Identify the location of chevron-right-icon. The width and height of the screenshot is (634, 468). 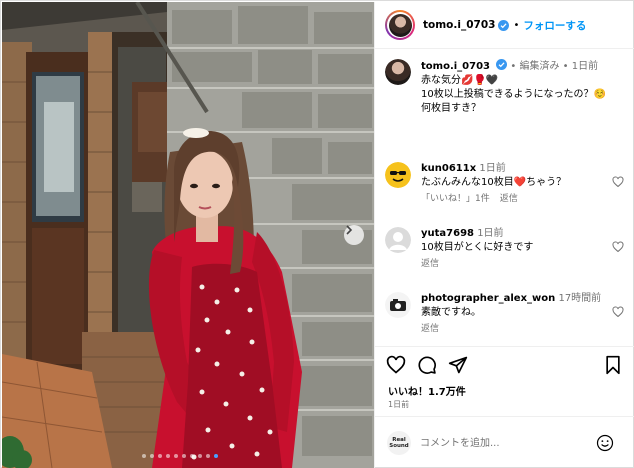
(349, 230).